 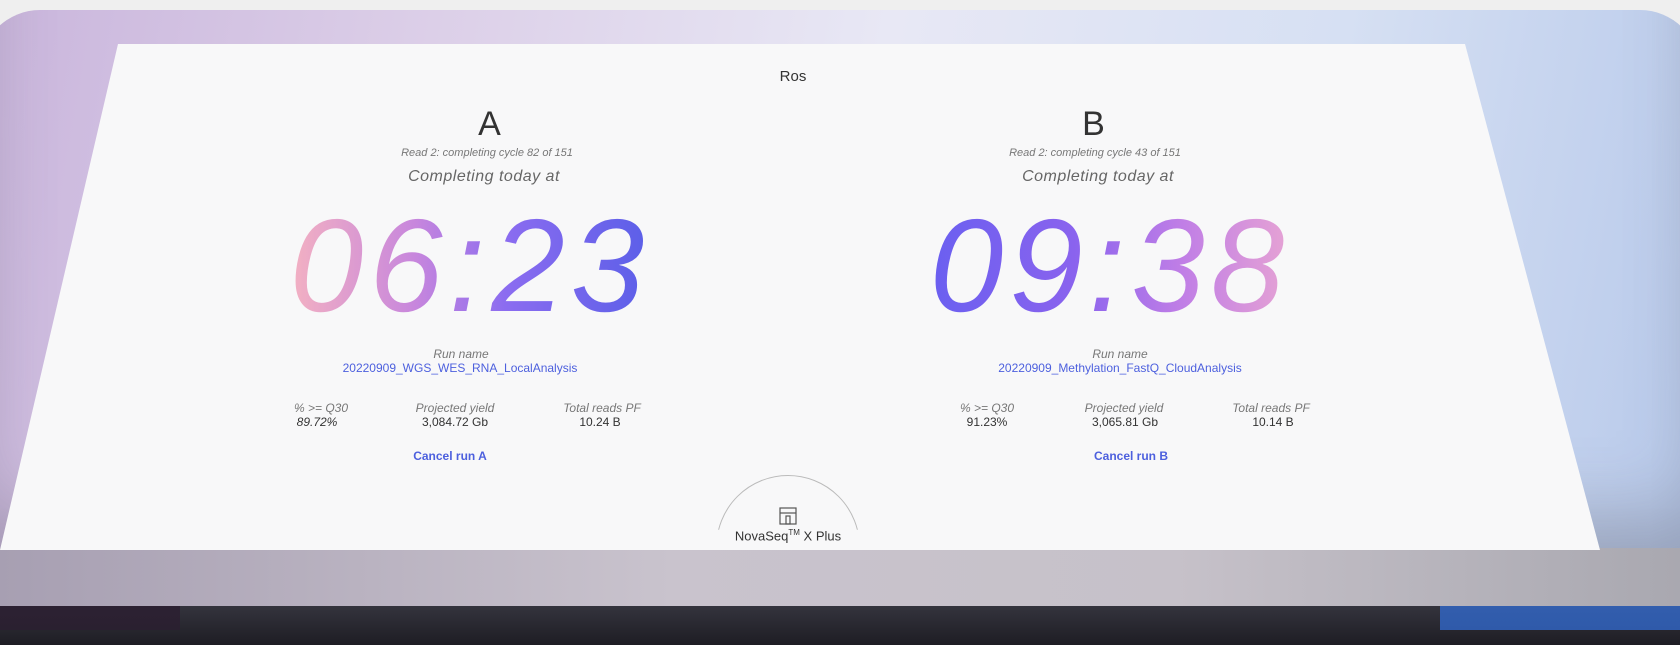 I want to click on run-a-completion-label: Completing today at, so click(x=484, y=176).